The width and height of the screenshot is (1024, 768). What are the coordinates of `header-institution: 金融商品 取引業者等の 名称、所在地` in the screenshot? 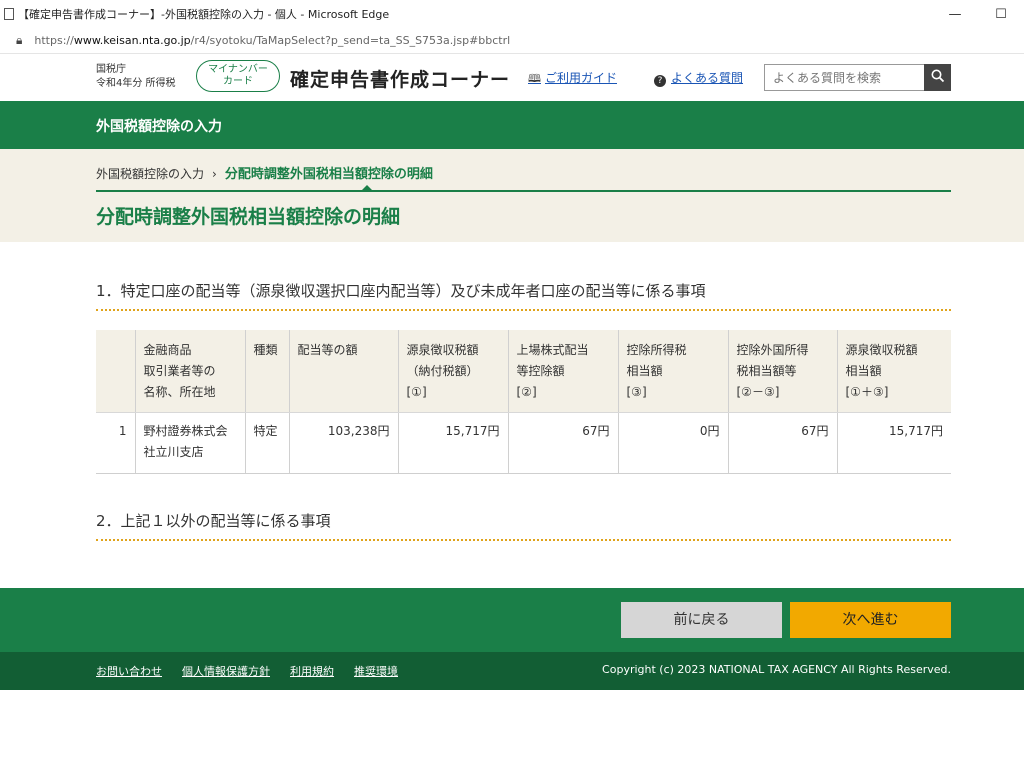 It's located at (189, 371).